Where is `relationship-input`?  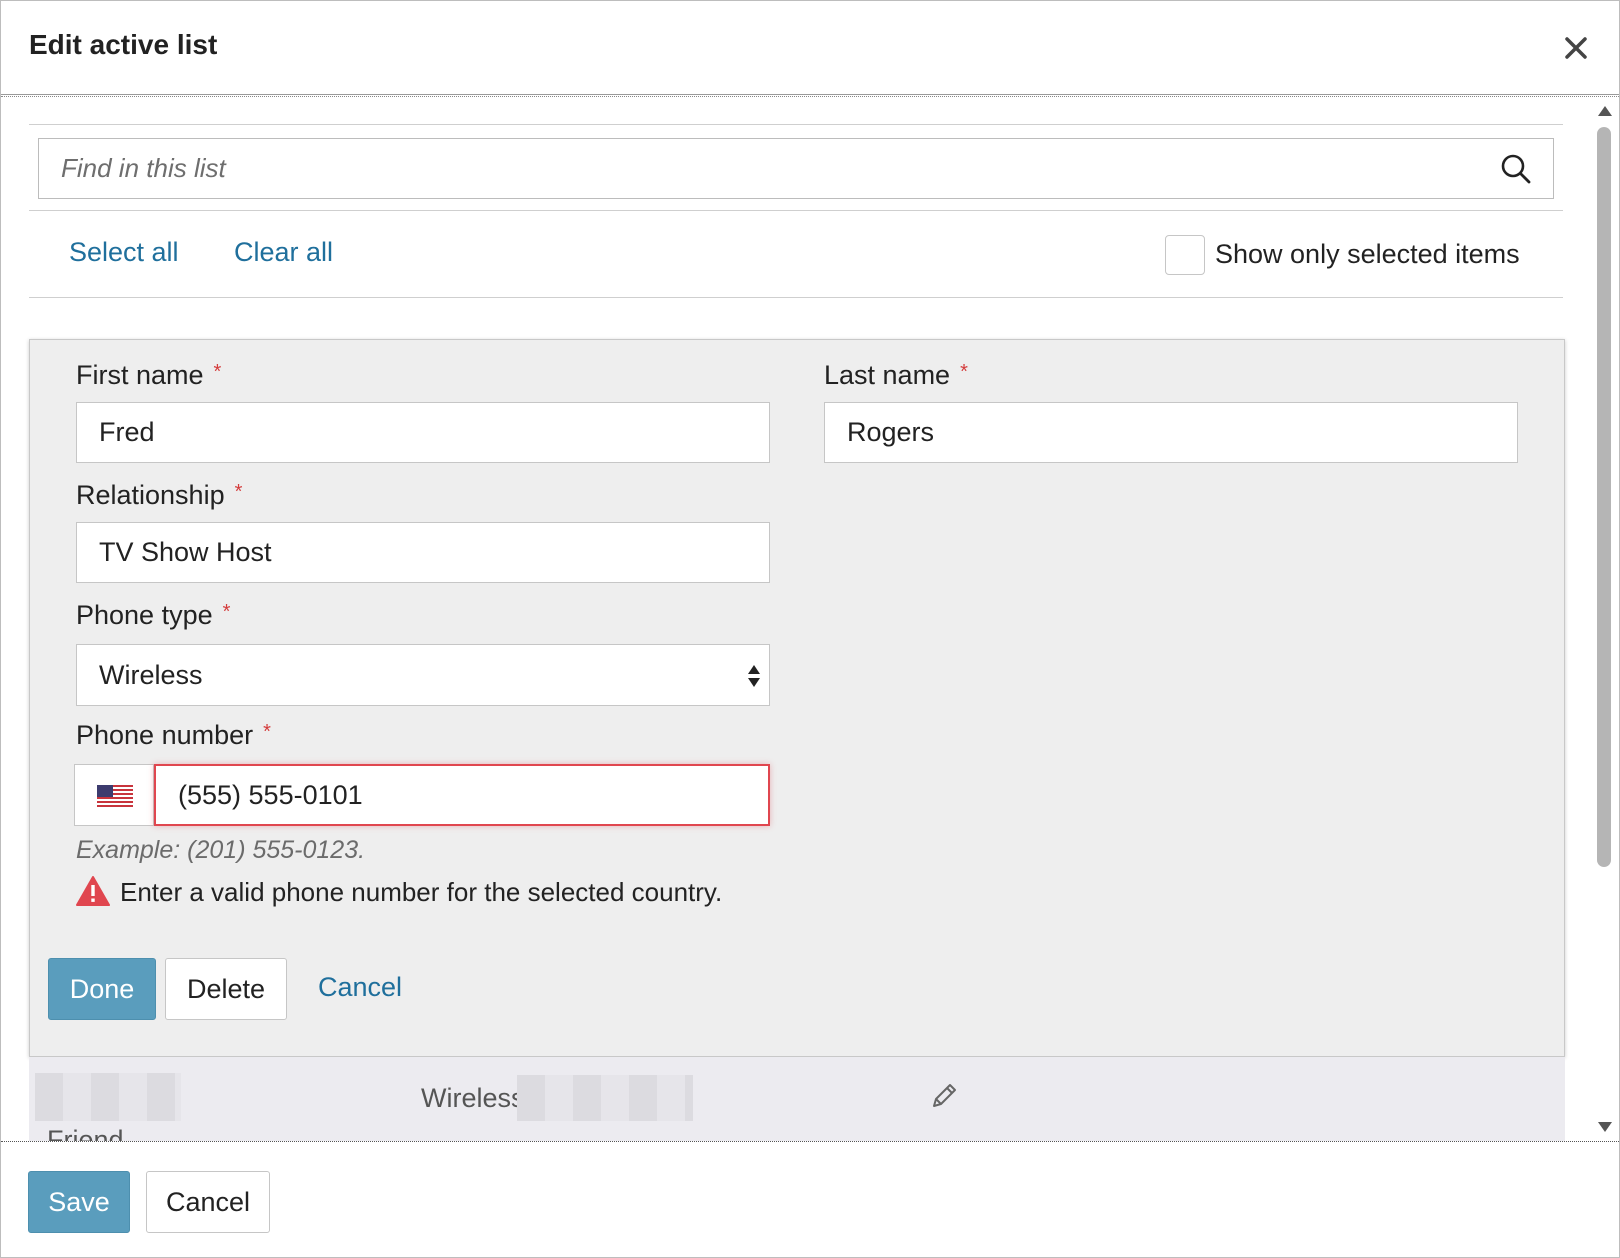 relationship-input is located at coordinates (423, 552).